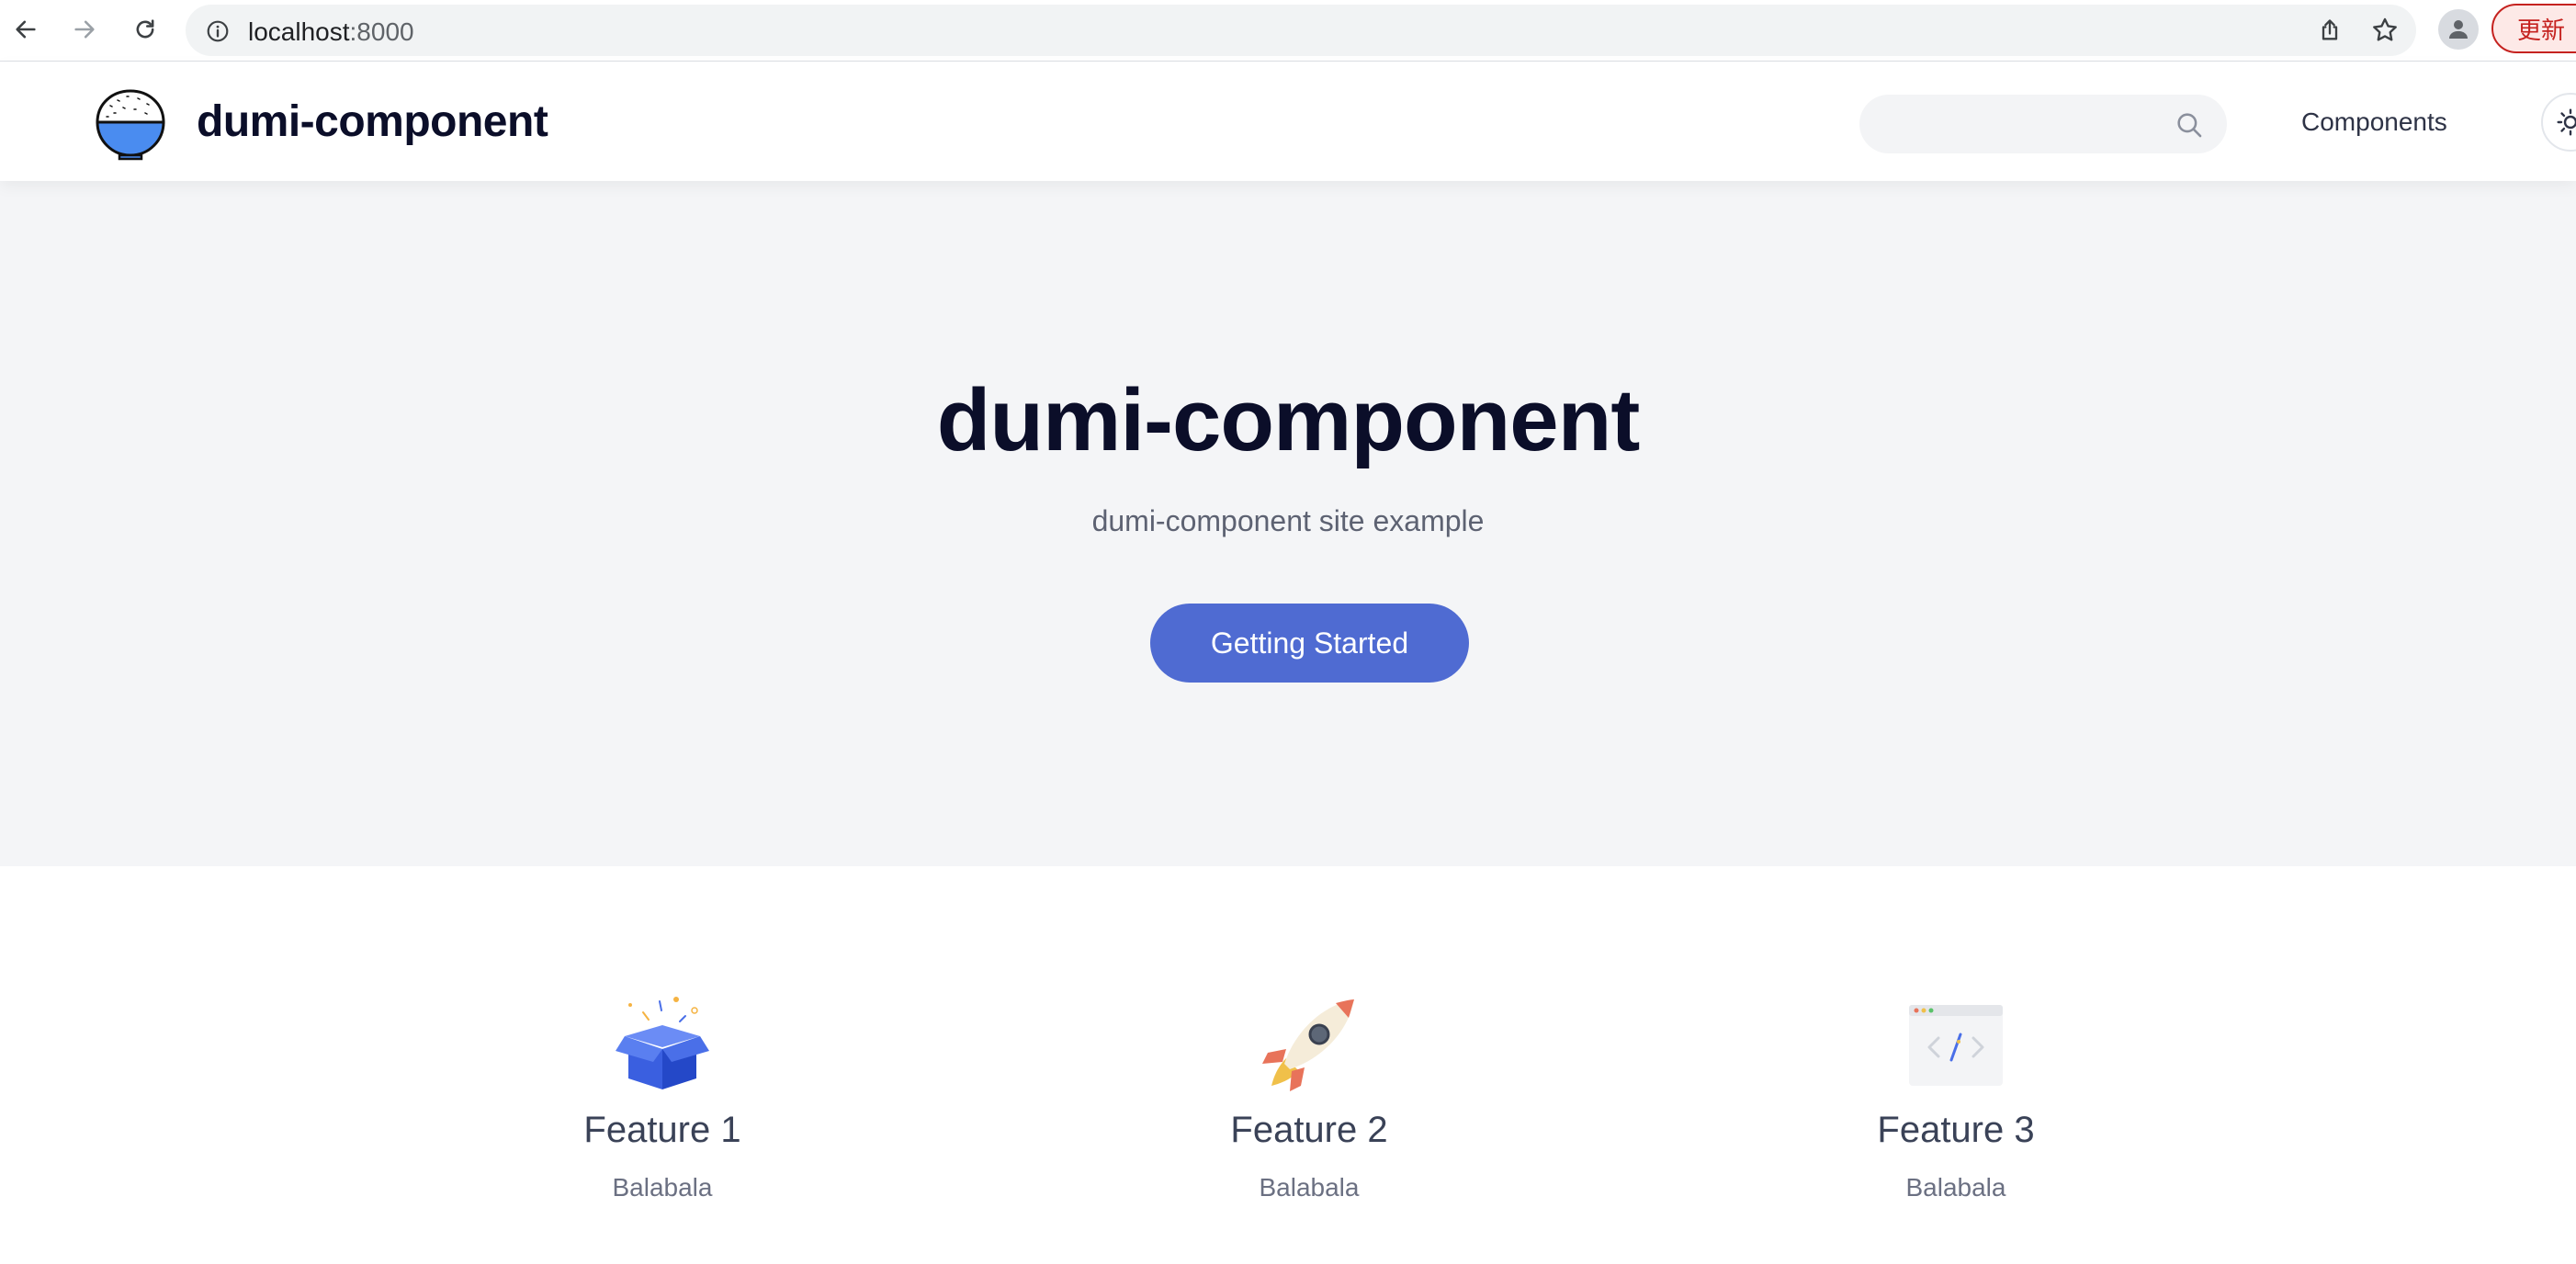 The image size is (2576, 1264). Describe the element at coordinates (1301, 30) in the screenshot. I see `address-bar: localhost:8000` at that location.